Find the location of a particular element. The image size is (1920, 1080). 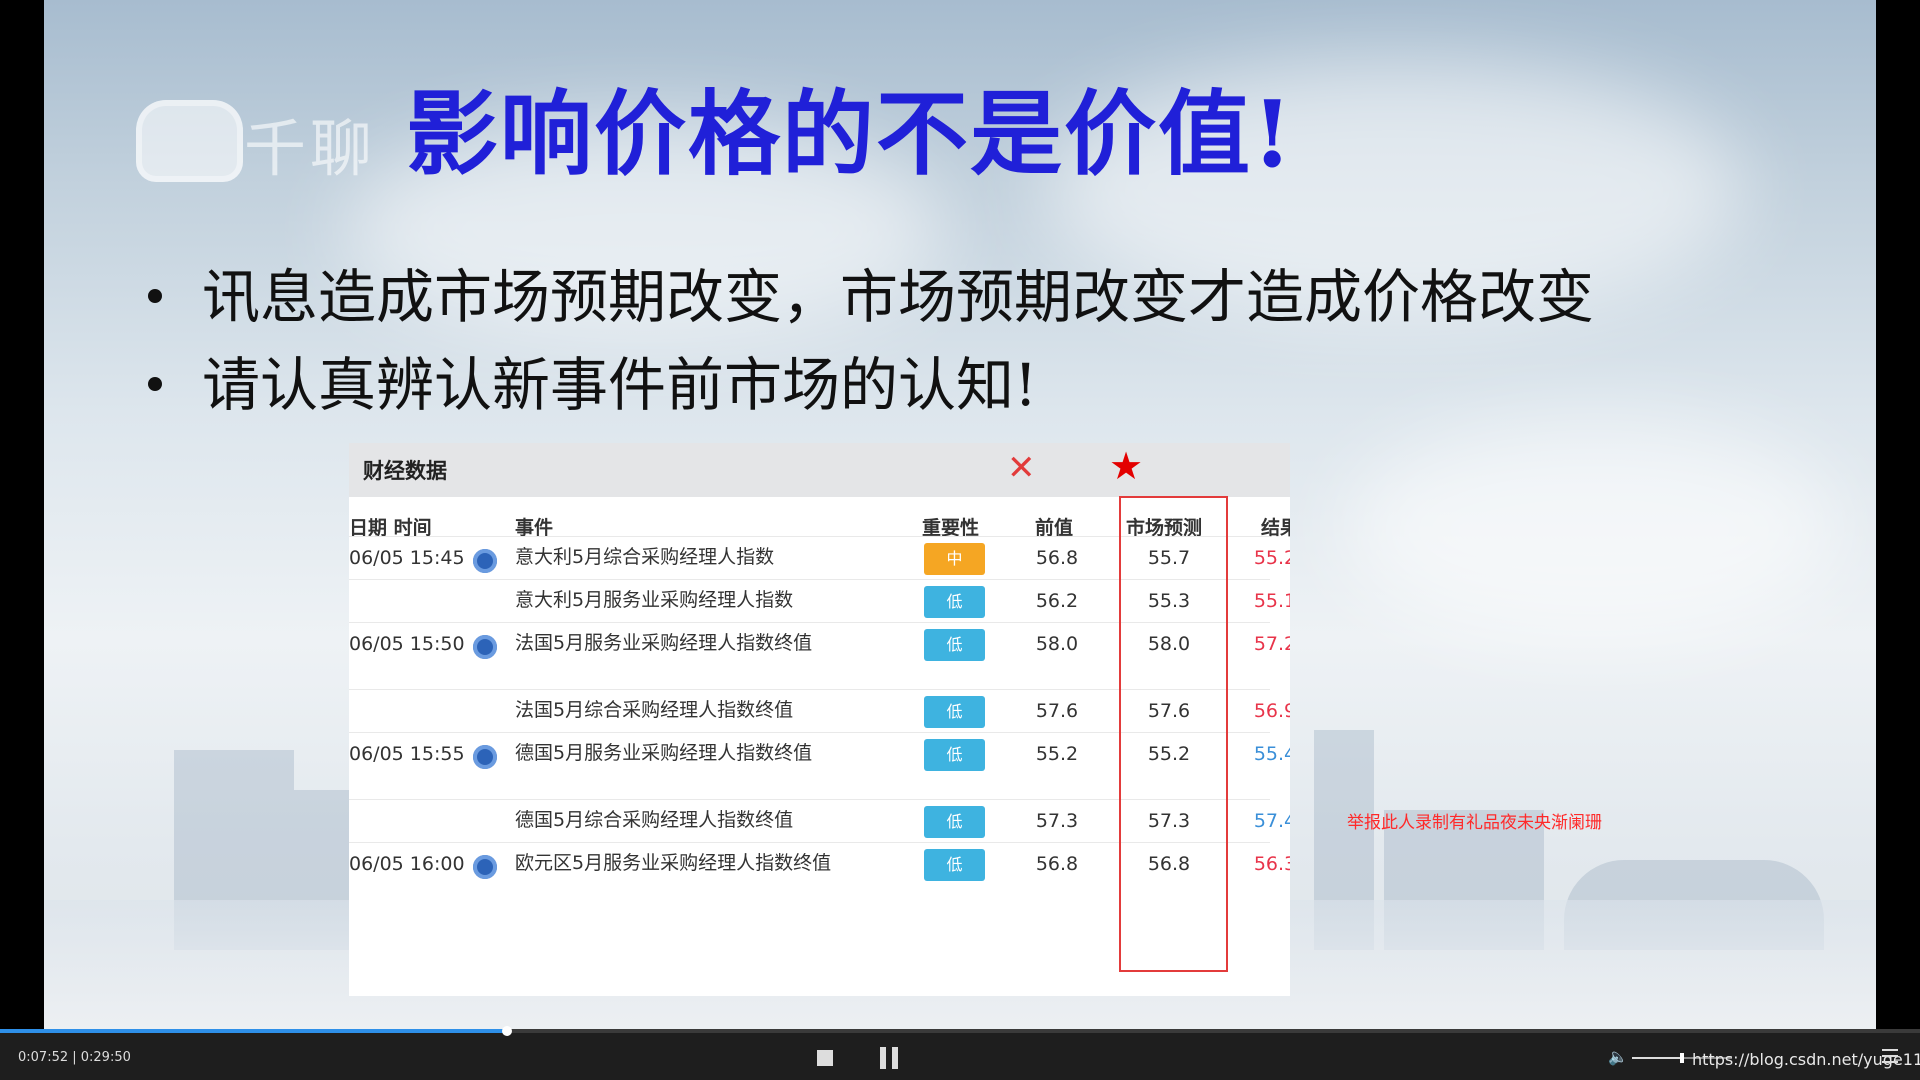

row-event: 欧元区5月服务业采购经理人指数终值 is located at coordinates (675, 863).